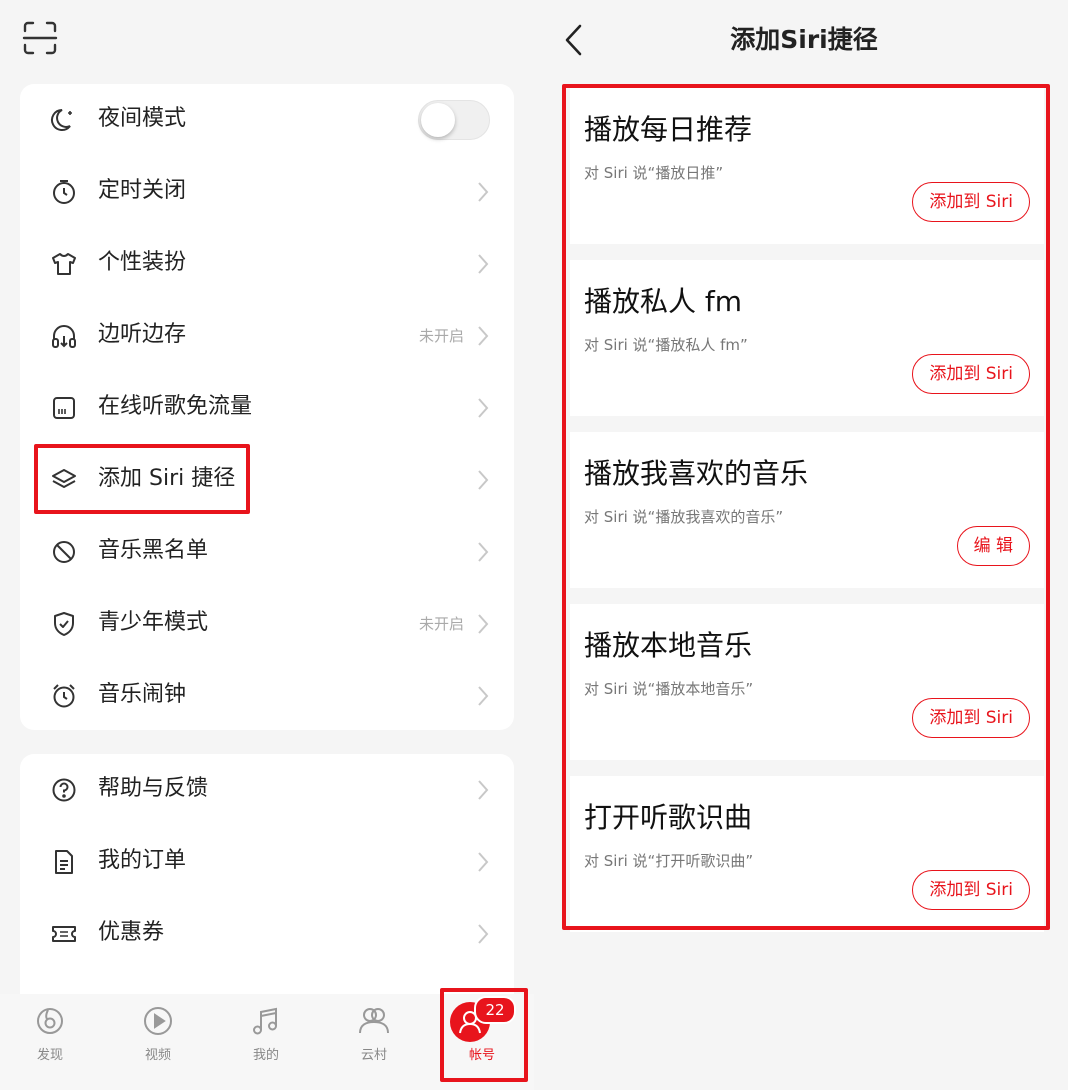 This screenshot has height=1090, width=1068. What do you see at coordinates (64, 192) in the screenshot?
I see `timer-icon` at bounding box center [64, 192].